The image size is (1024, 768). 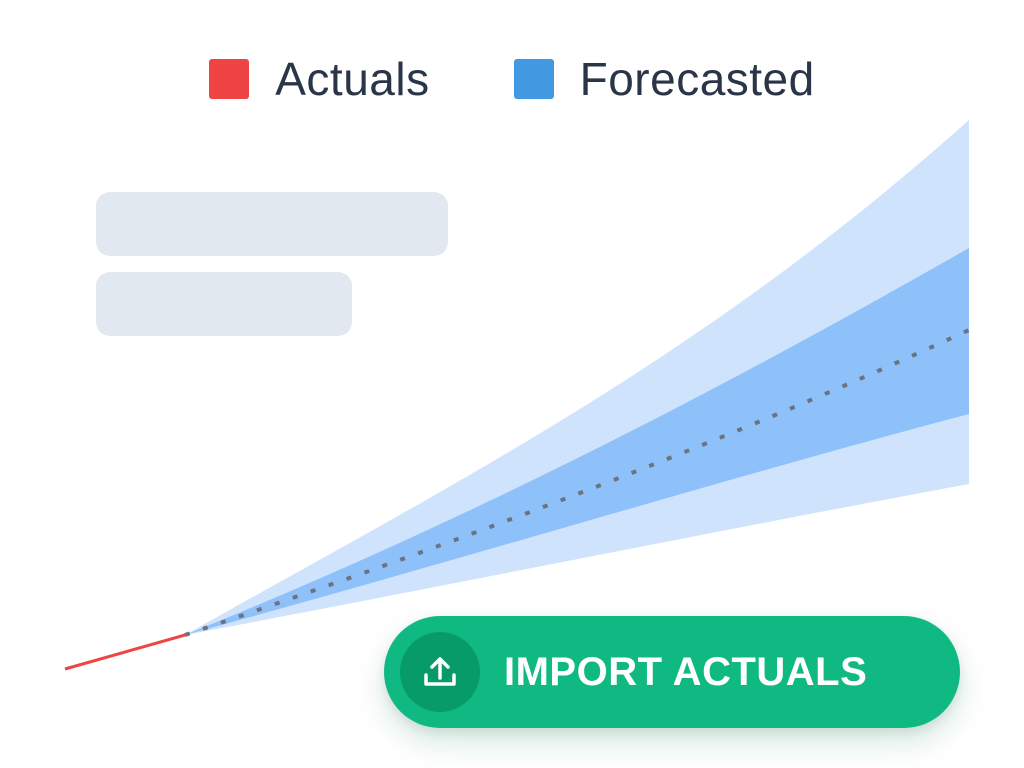 I want to click on actuals-line, so click(x=125, y=652).